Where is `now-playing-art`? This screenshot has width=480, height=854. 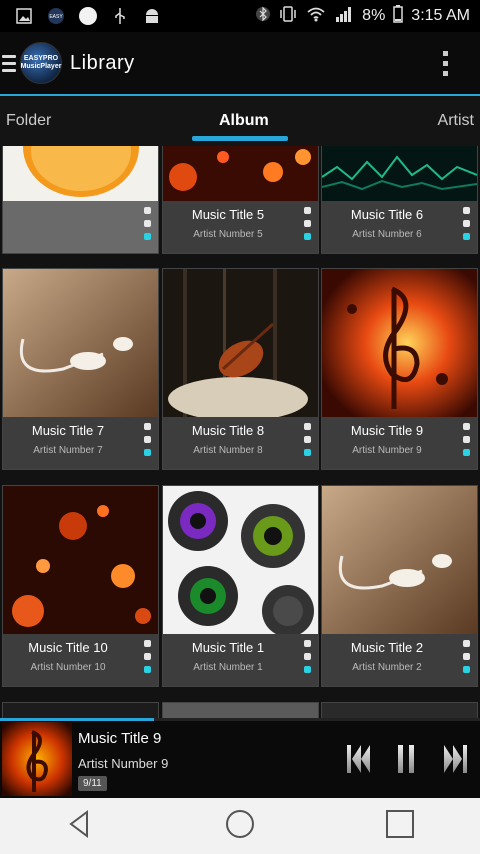
now-playing-art is located at coordinates (37, 759).